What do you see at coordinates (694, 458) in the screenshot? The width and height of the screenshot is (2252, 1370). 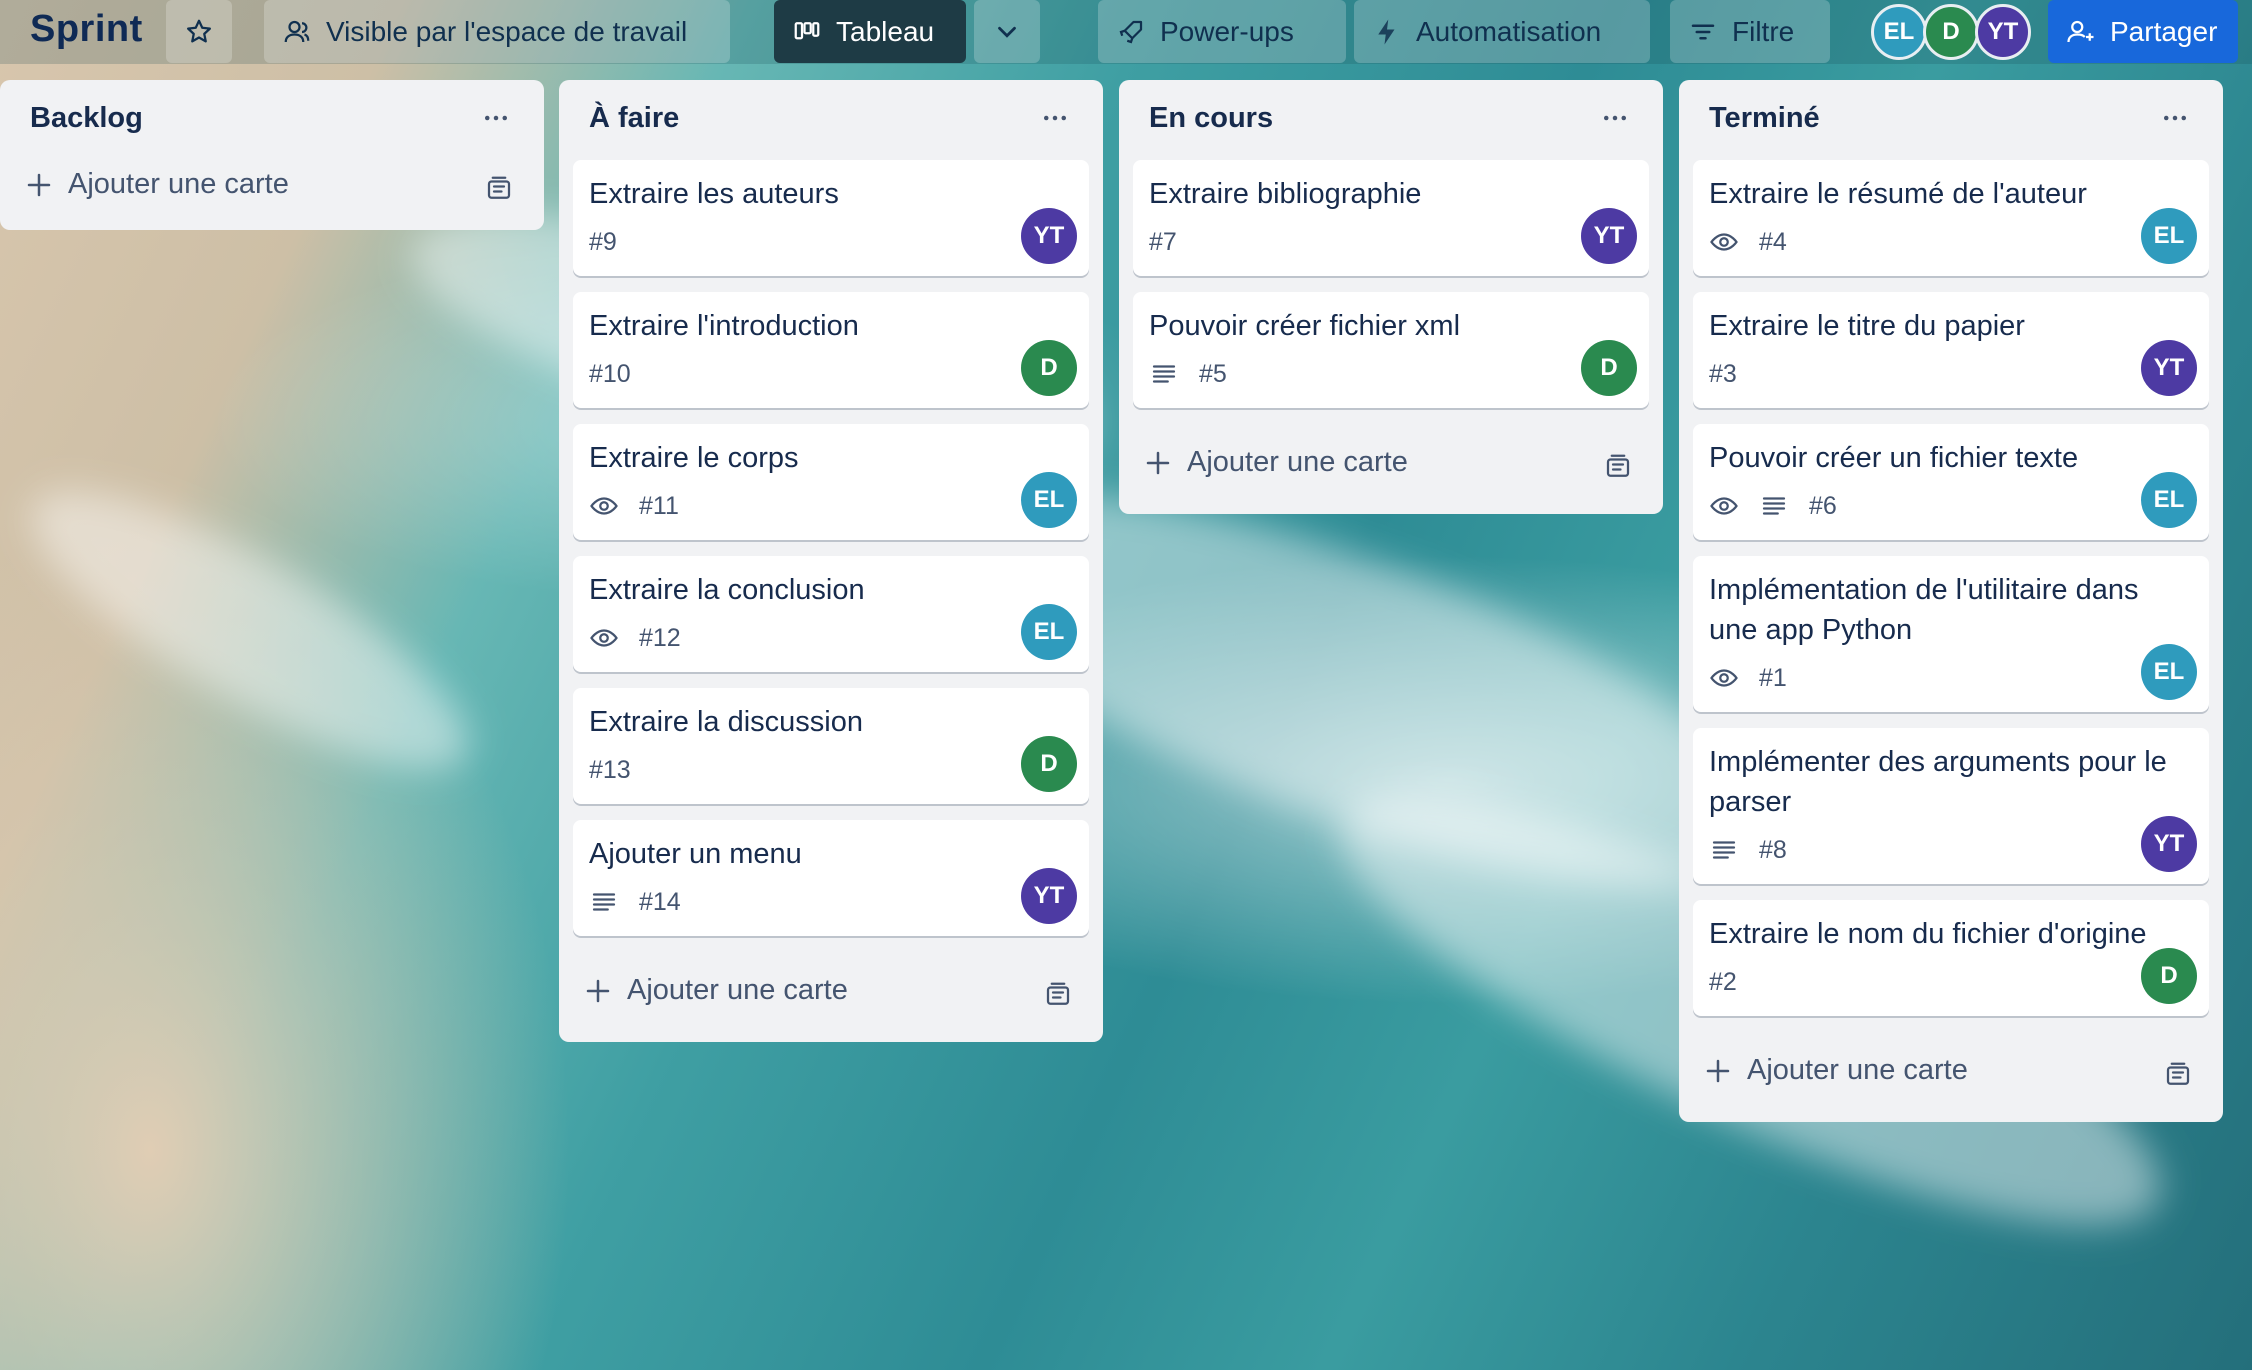 I see `card-title: Extraire le corps` at bounding box center [694, 458].